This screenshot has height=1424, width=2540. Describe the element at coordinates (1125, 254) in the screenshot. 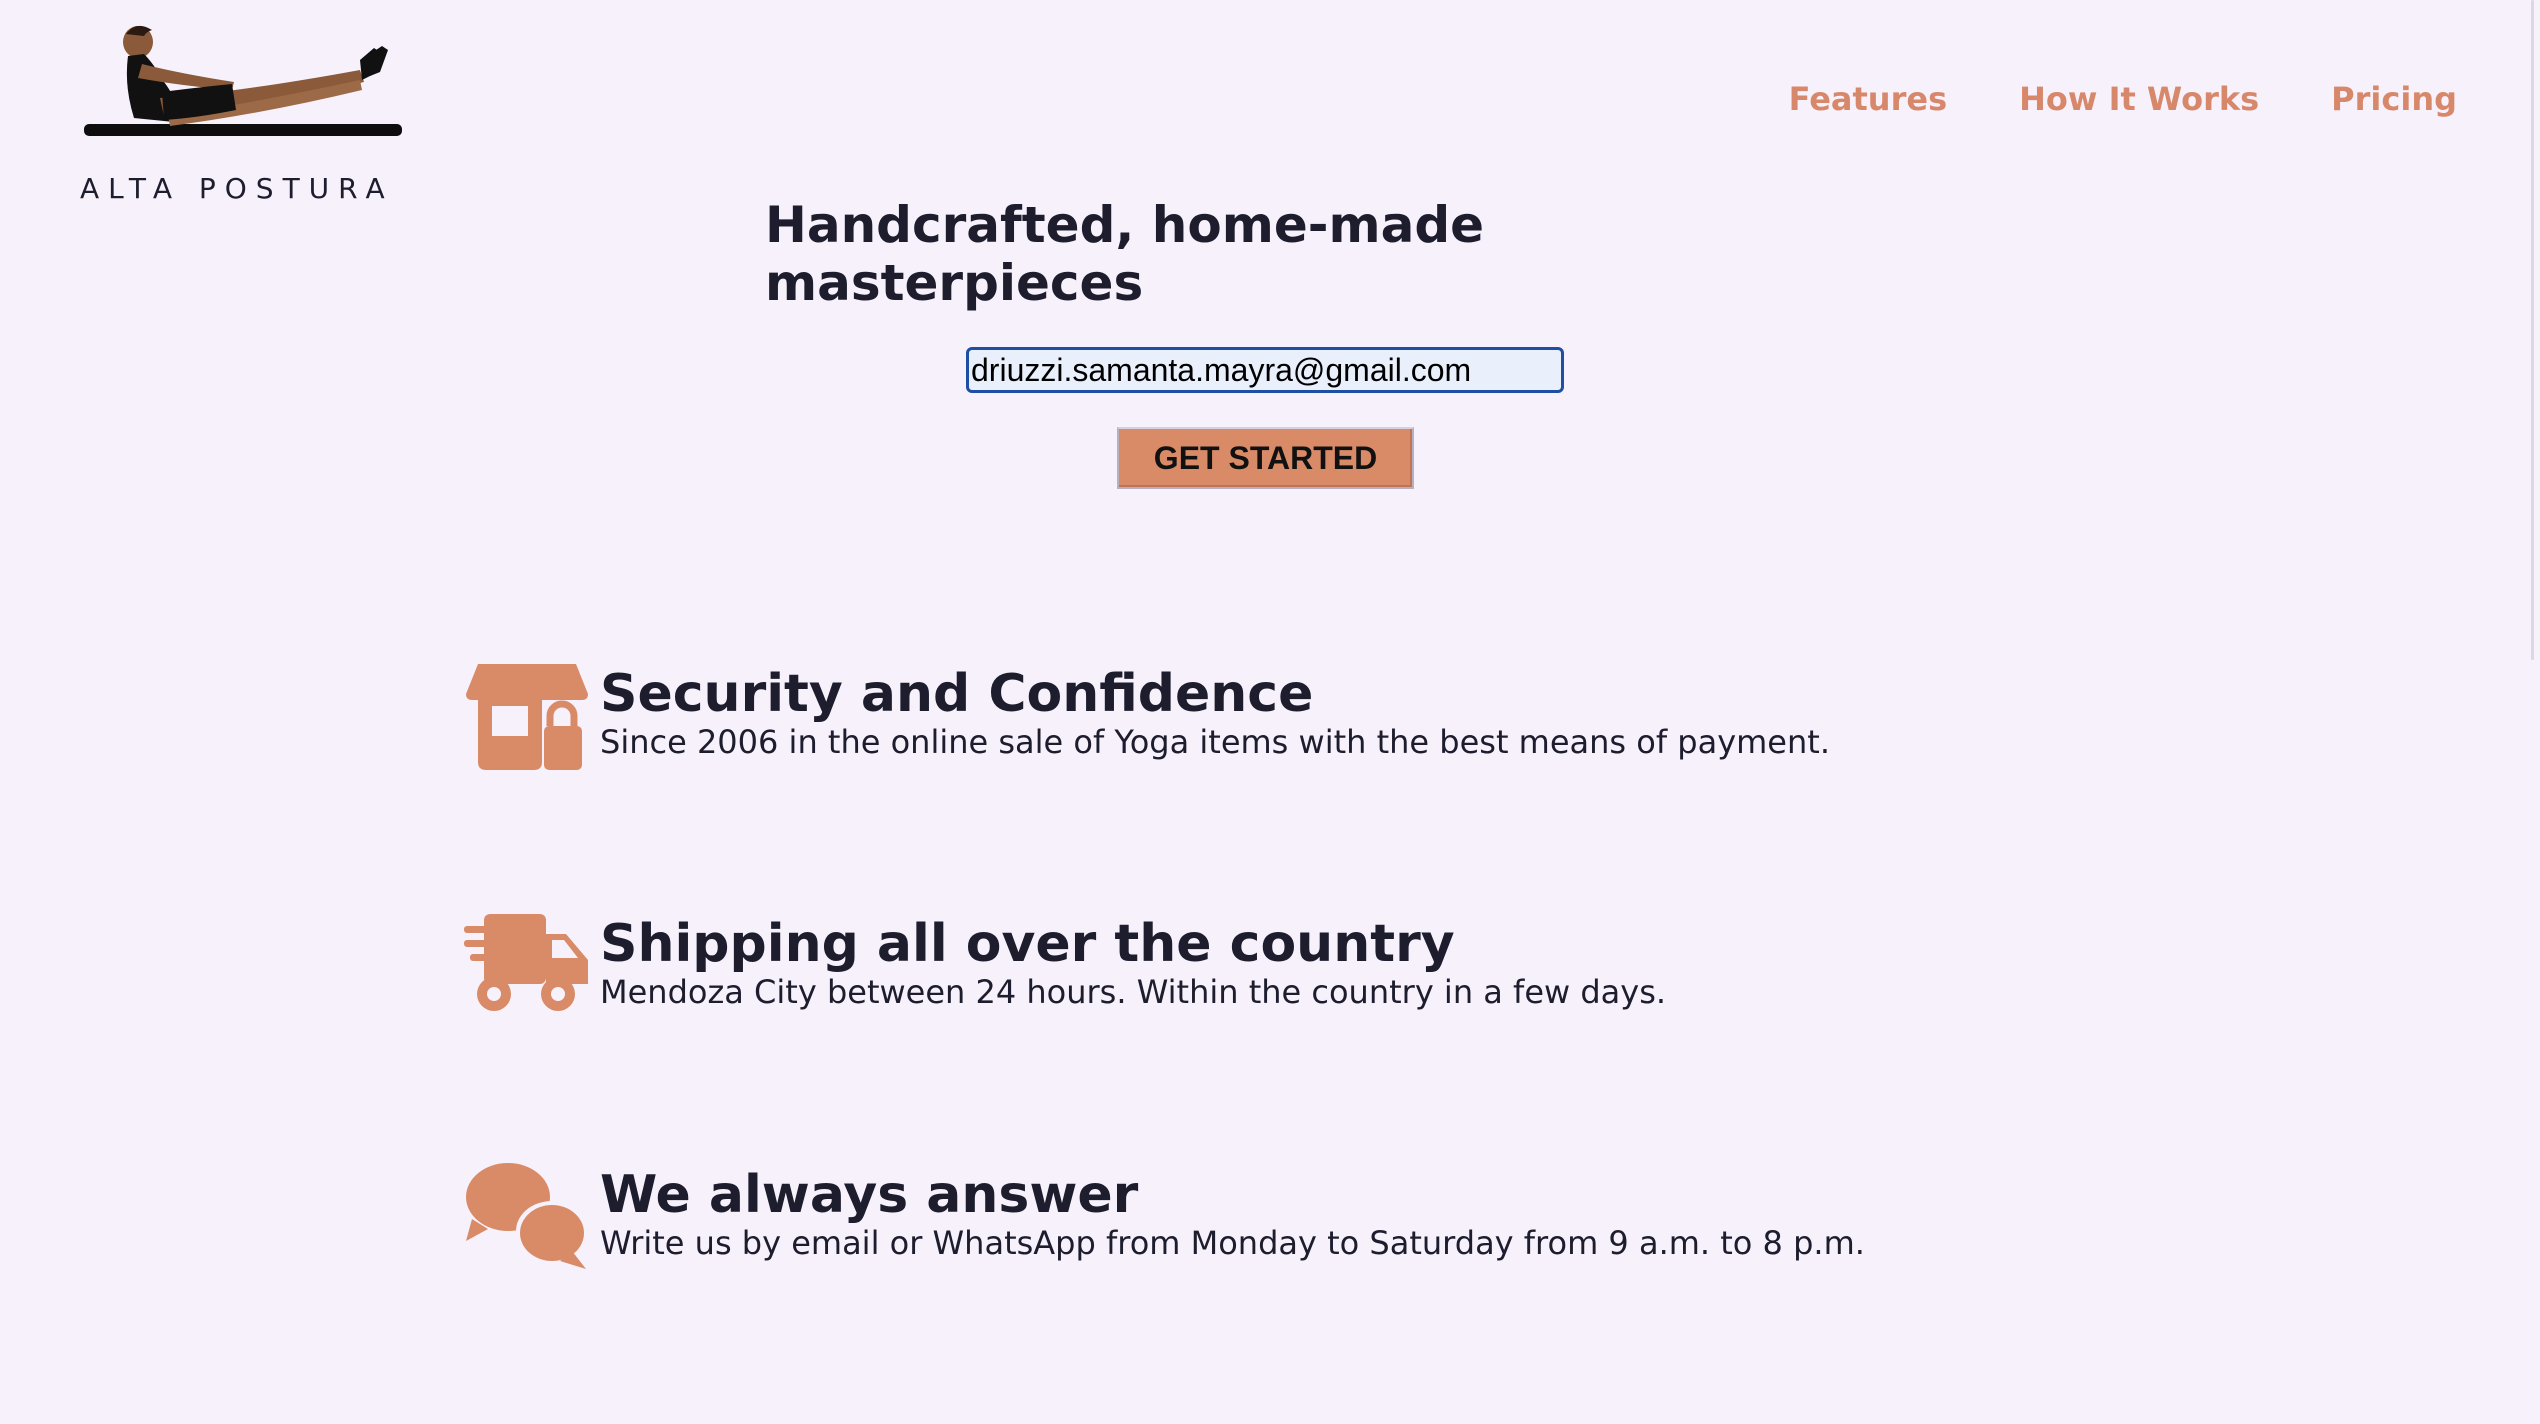

I see `hero-title: Handcrafted, home-made masterpieces` at that location.